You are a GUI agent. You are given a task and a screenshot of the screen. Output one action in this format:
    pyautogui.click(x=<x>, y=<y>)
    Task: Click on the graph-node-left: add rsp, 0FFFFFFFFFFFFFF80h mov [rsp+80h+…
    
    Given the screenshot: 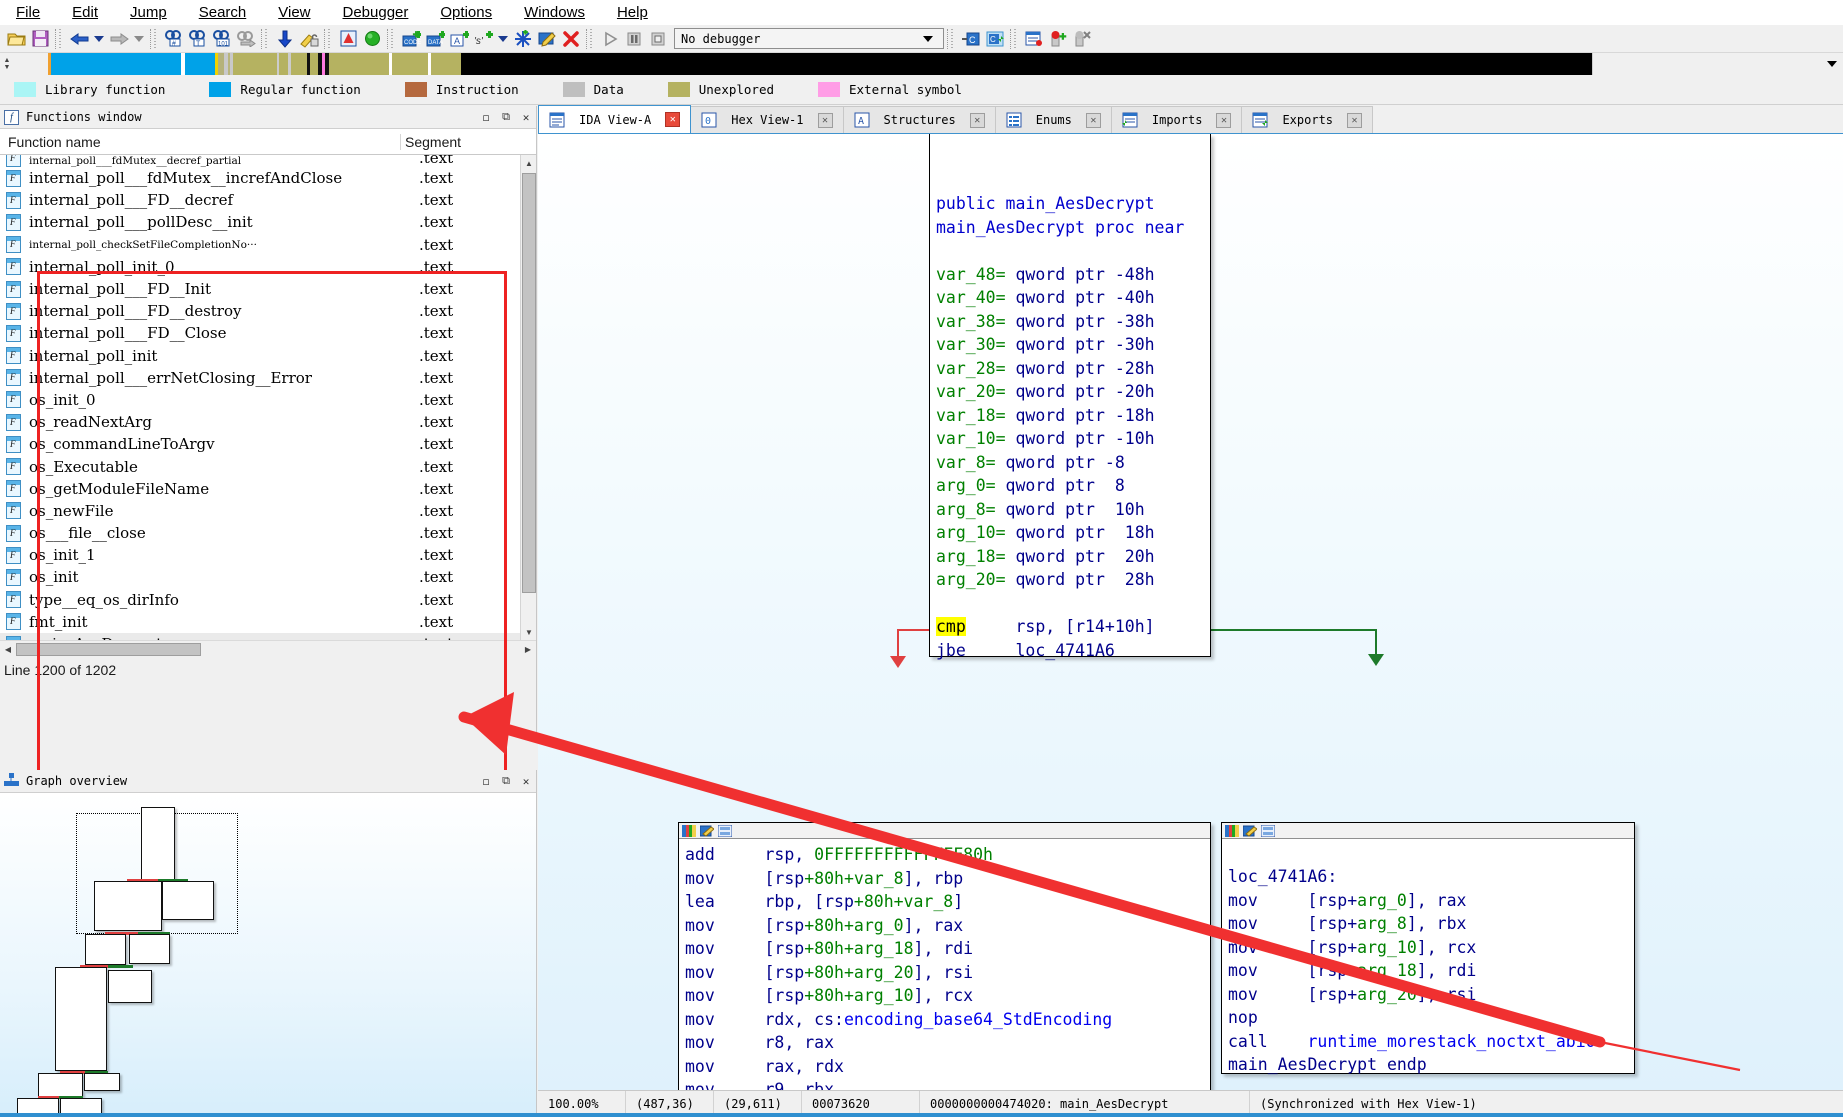 What is the action you would take?
    pyautogui.click(x=944, y=956)
    